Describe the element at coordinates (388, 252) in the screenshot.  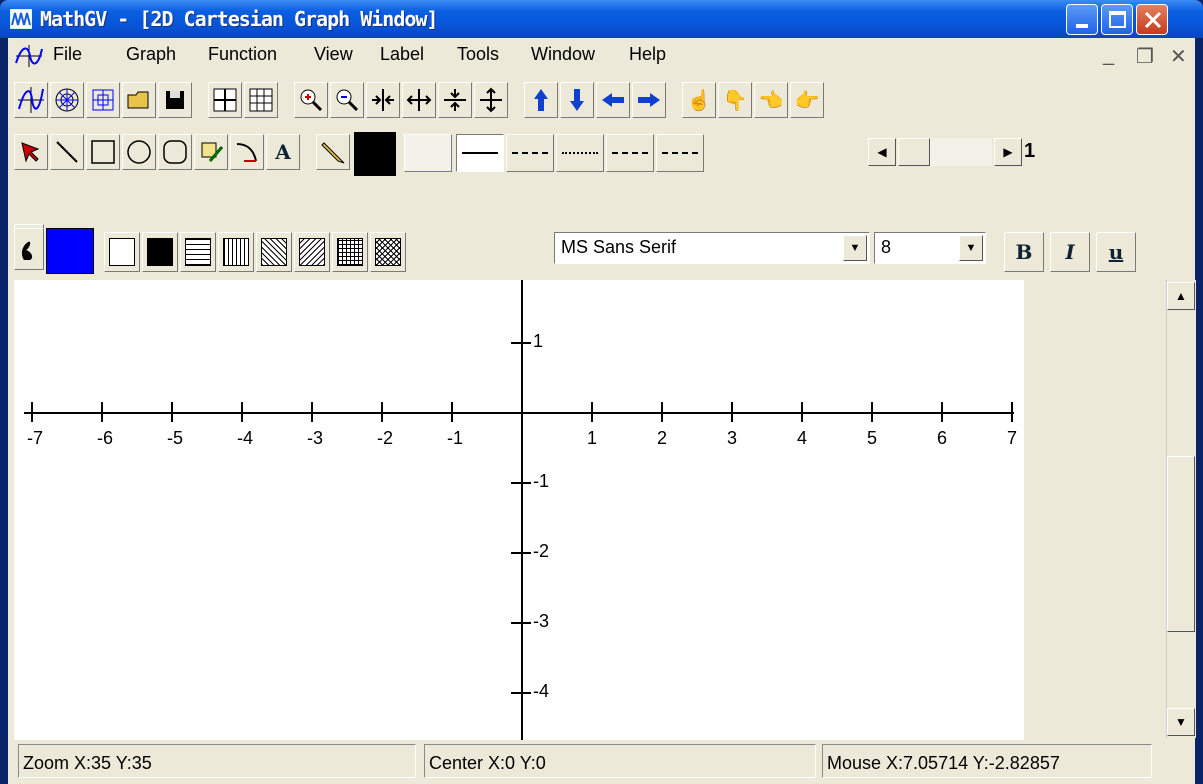
I see `pattern-diagcross` at that location.